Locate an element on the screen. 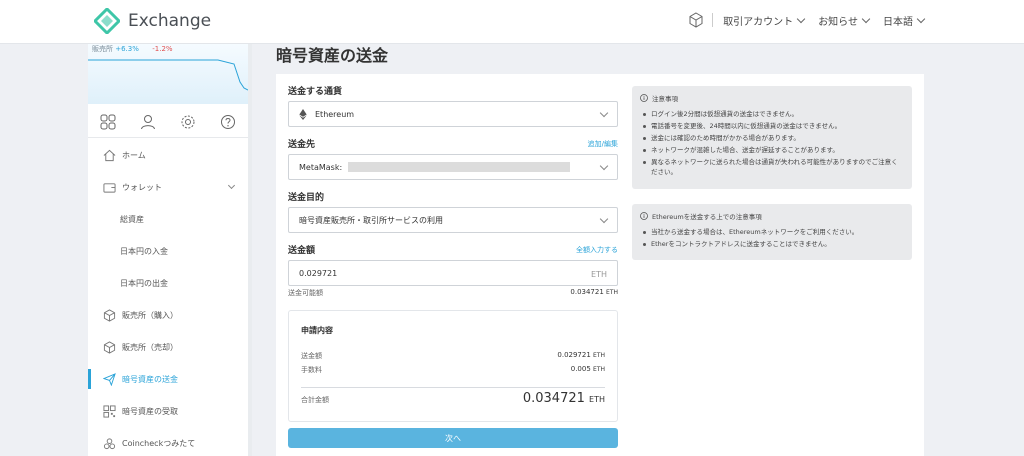  summary-total-row: 合計金額 0.034721 ETH is located at coordinates (453, 398).